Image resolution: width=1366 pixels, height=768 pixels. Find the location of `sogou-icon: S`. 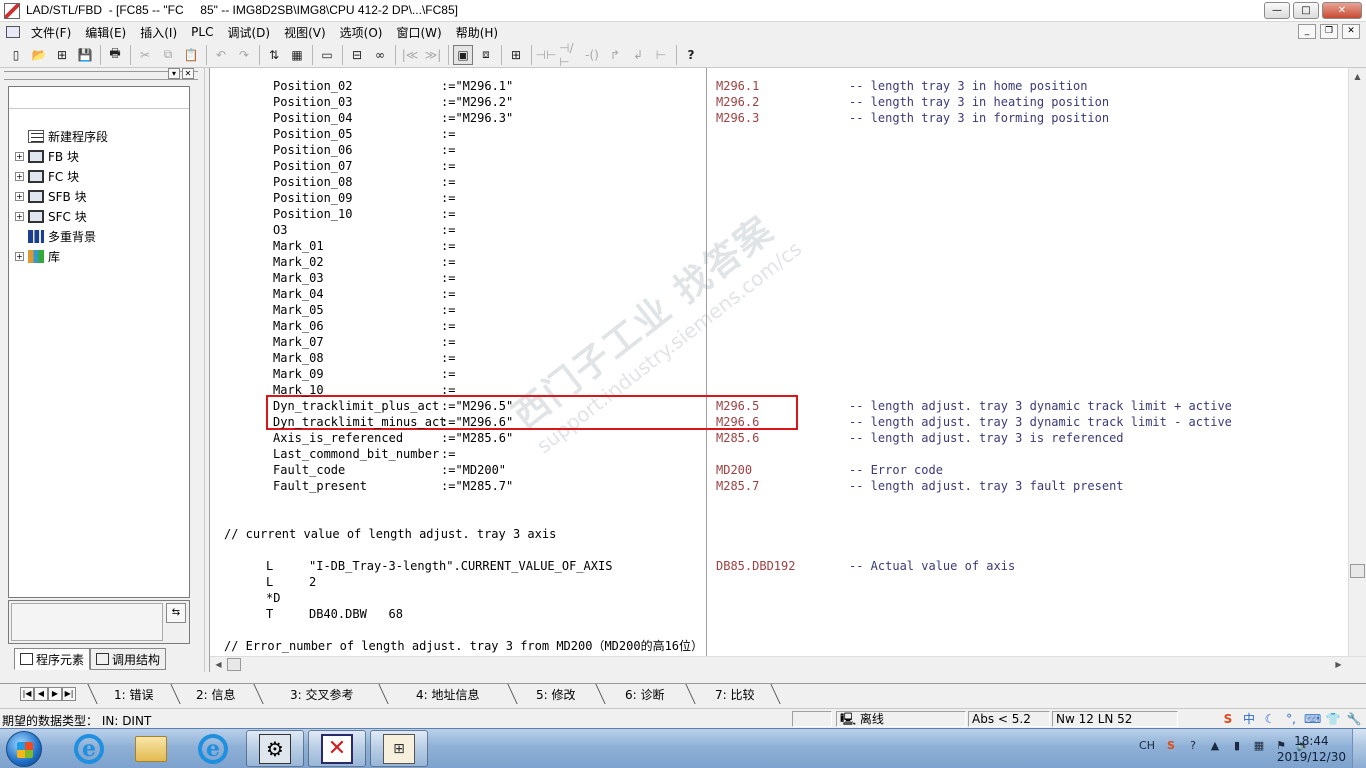

sogou-icon: S is located at coordinates (1228, 719).